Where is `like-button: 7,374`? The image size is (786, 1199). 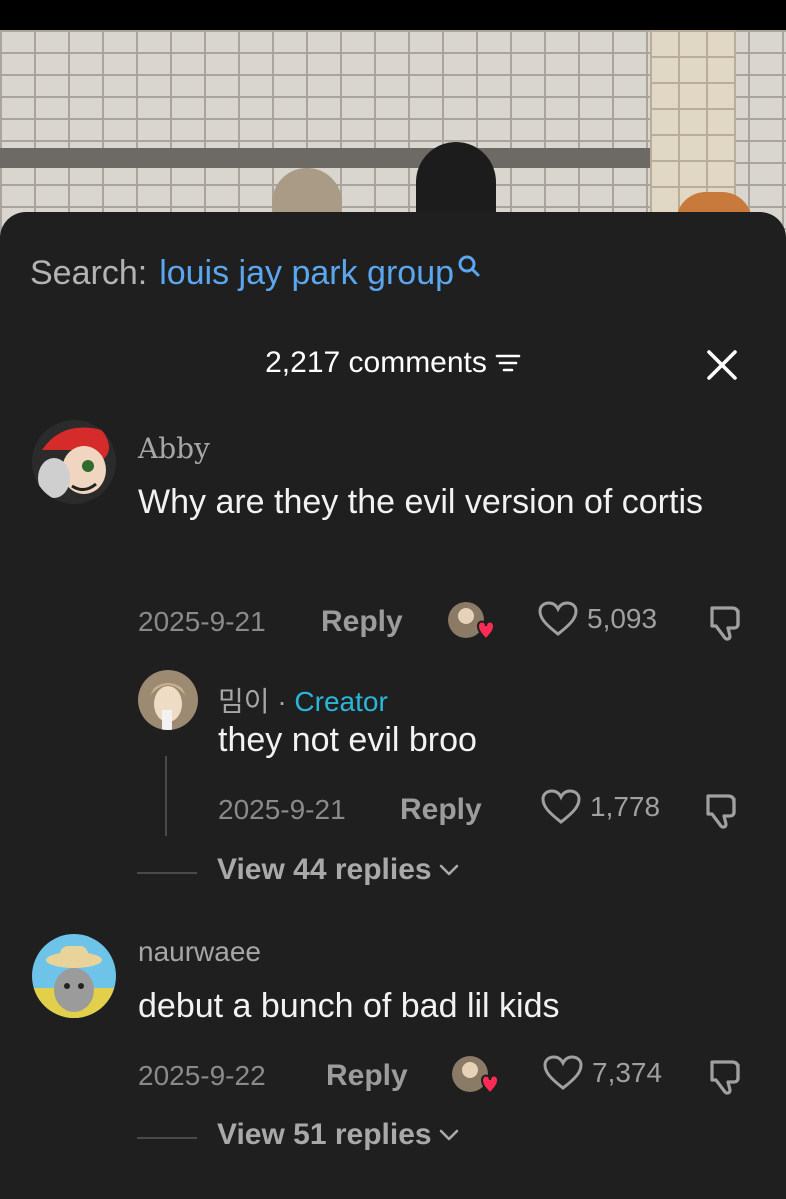 like-button: 7,374 is located at coordinates (602, 1073).